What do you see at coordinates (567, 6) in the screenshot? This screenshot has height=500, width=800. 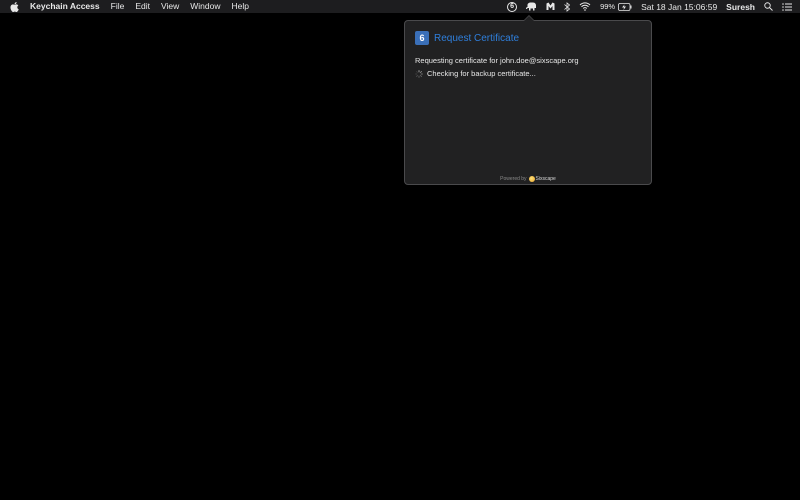 I see `bluetooth-icon` at bounding box center [567, 6].